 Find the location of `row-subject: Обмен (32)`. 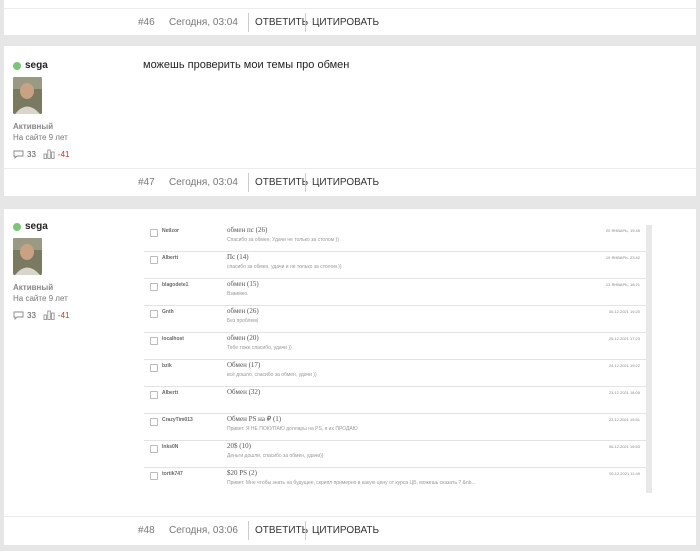

row-subject: Обмен (32) is located at coordinates (243, 392).